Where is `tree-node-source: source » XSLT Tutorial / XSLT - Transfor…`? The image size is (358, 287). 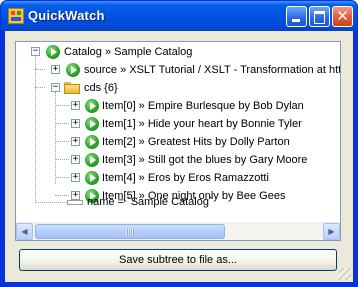
tree-node-source: source » XSLT Tutorial / XSLT - Transfor… is located at coordinates (212, 70).